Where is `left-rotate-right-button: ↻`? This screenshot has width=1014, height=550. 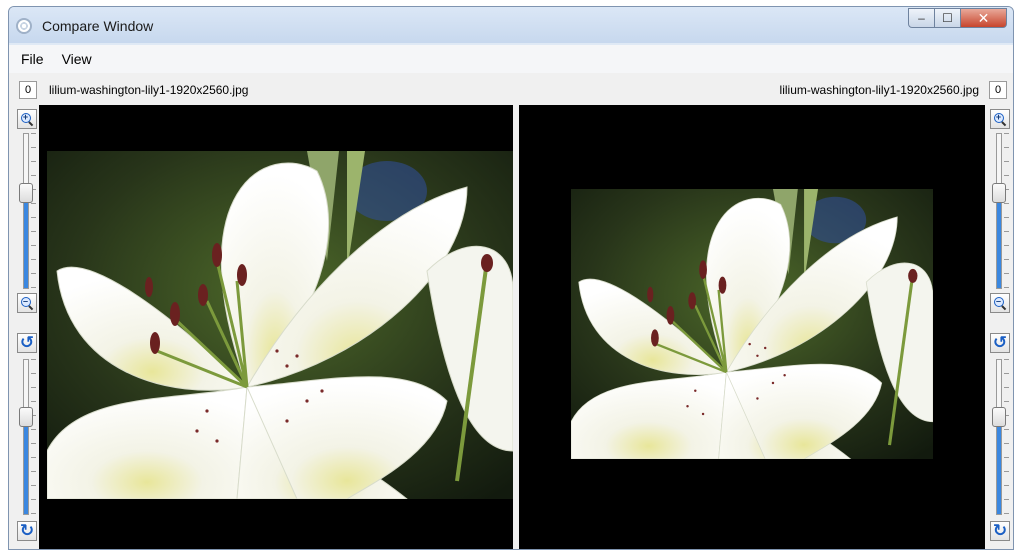
left-rotate-right-button: ↻ is located at coordinates (27, 531).